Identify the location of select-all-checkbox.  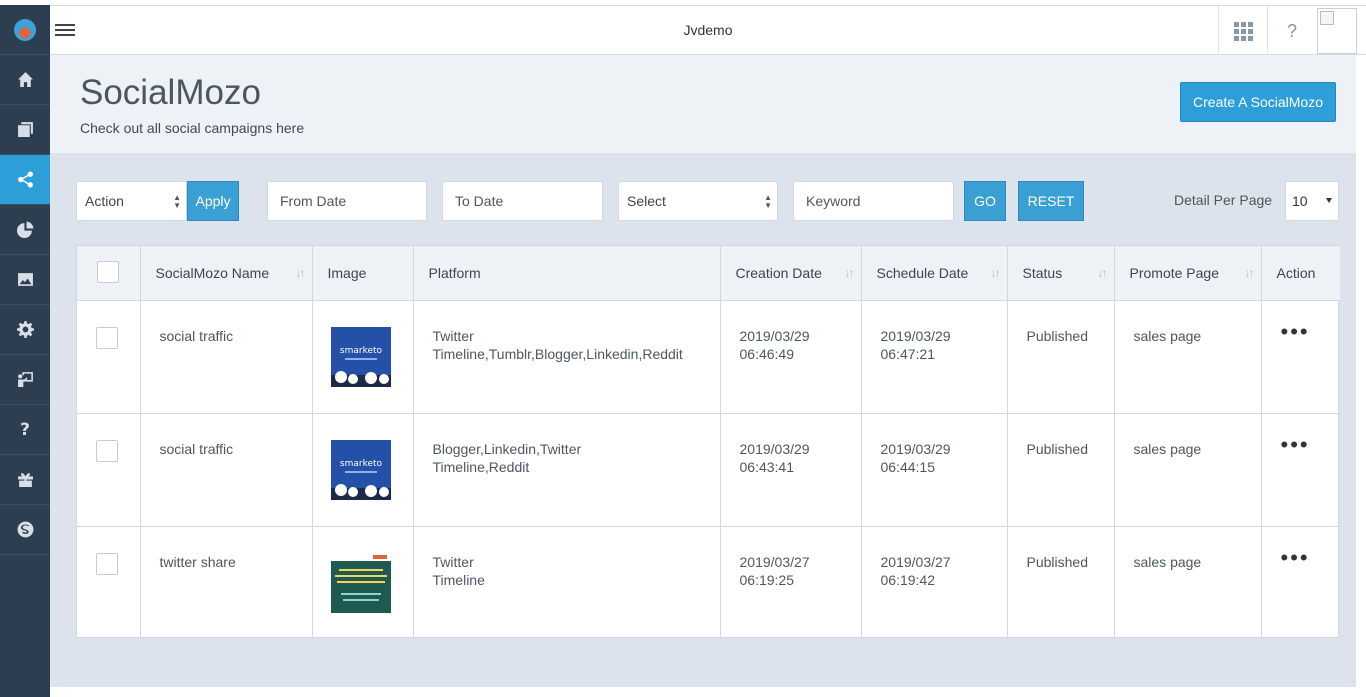
(108, 272).